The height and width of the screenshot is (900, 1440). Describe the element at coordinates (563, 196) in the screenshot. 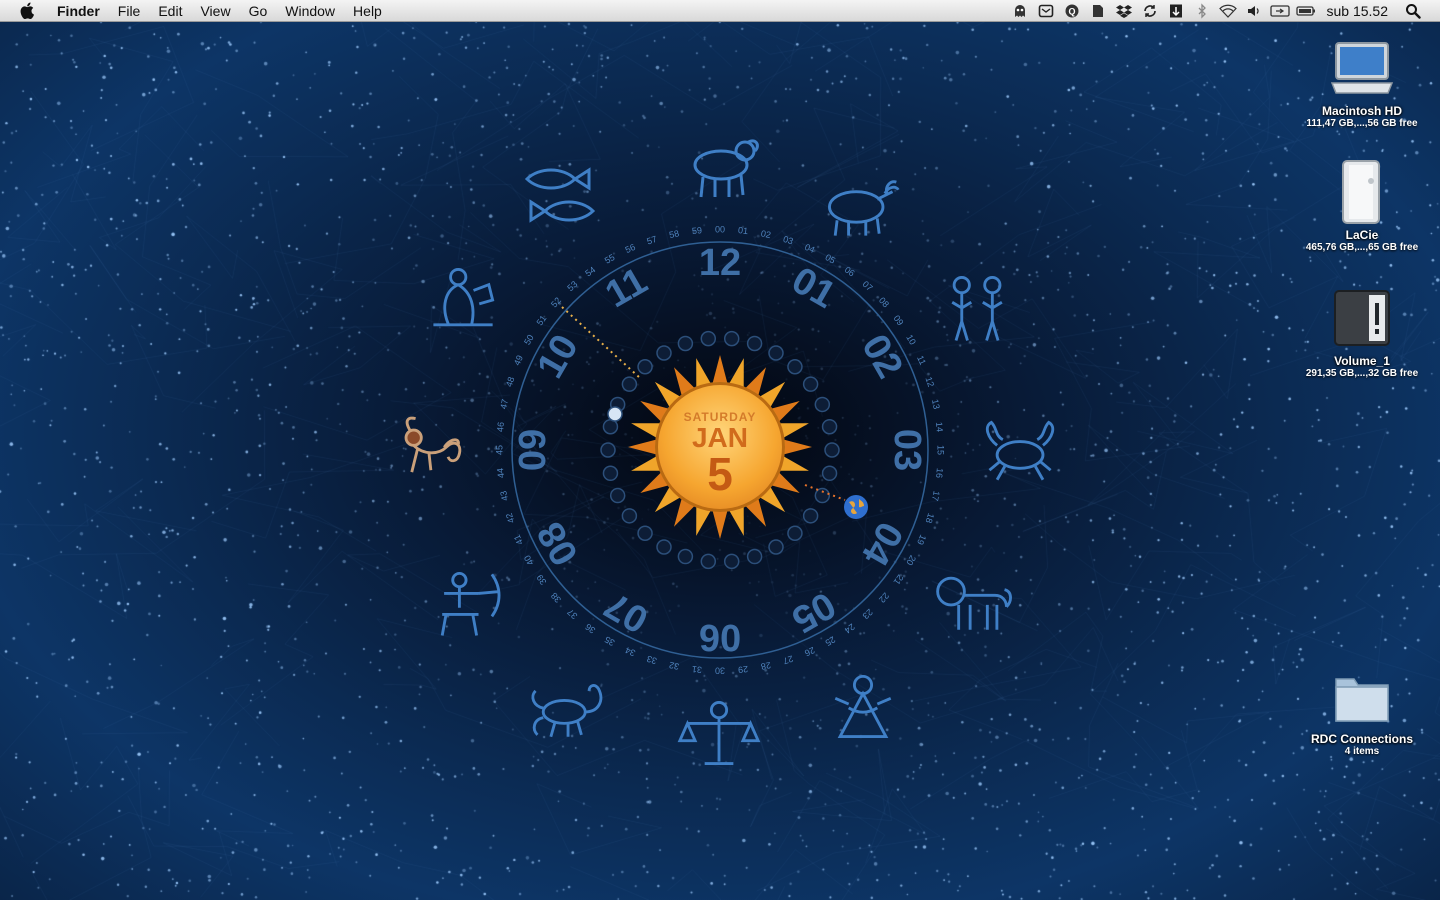

I see `pisces-icon` at that location.